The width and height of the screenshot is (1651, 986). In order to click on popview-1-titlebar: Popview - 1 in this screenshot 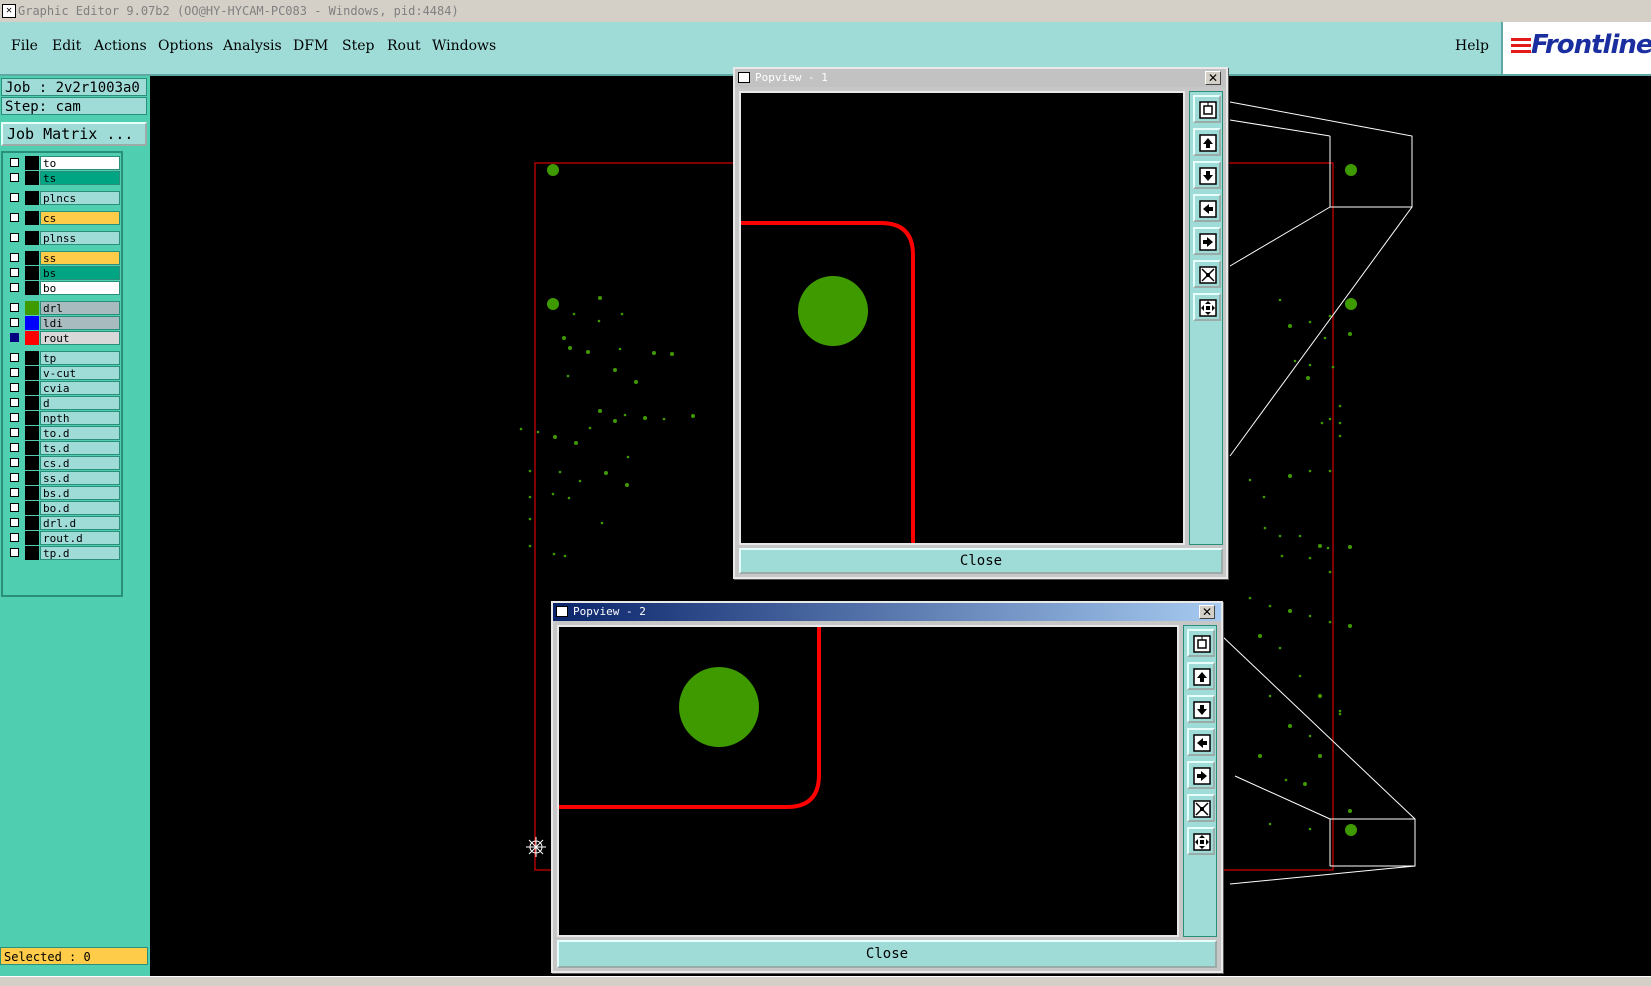, I will do `click(980, 78)`.